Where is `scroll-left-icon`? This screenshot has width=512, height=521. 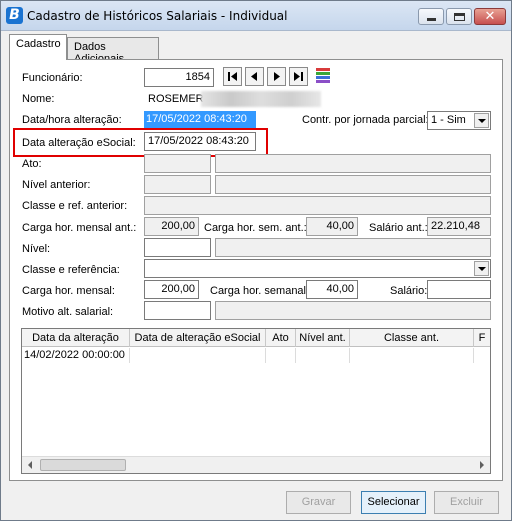 scroll-left-icon is located at coordinates (30, 465).